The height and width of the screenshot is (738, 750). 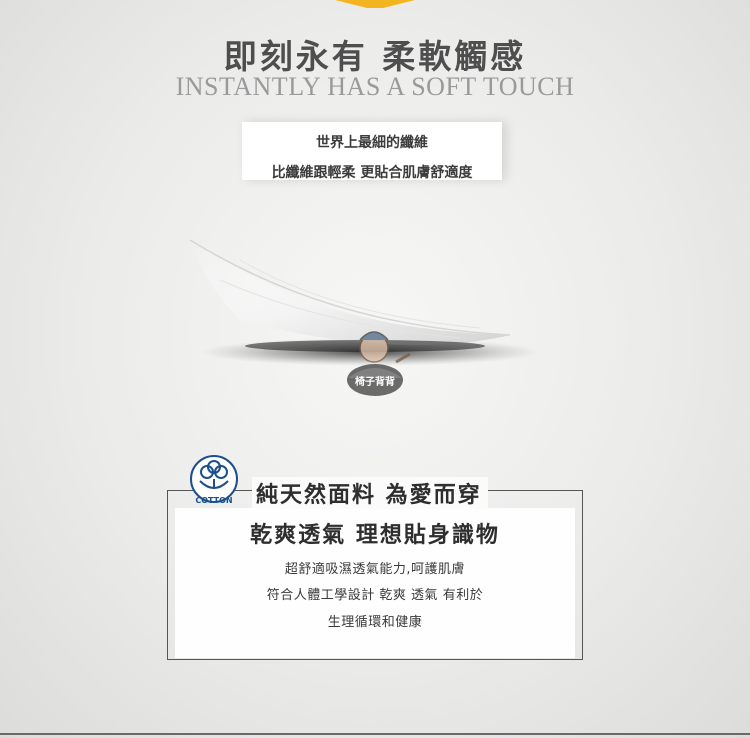 What do you see at coordinates (213, 500) in the screenshot?
I see `cotton-label: COTTON` at bounding box center [213, 500].